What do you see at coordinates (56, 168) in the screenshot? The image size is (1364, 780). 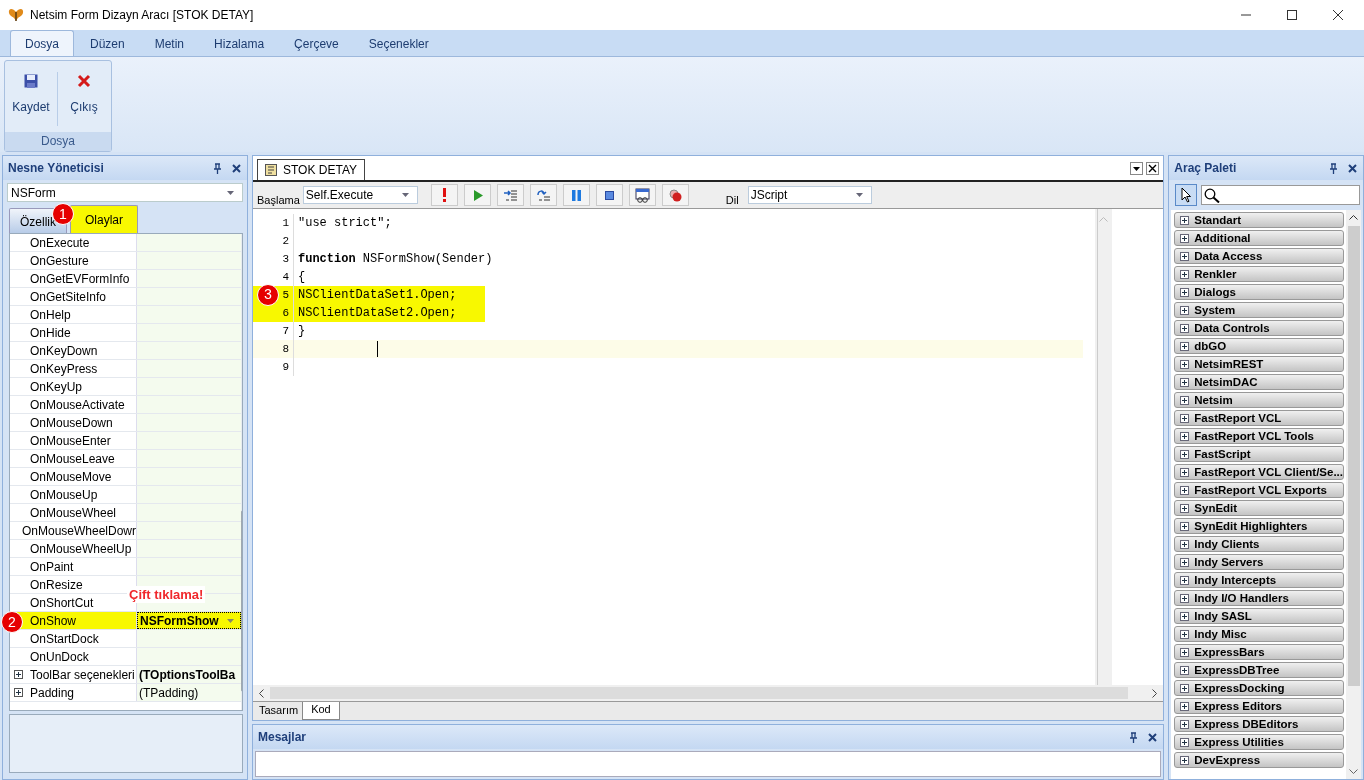 I see `panel-title: Nesne Yöneticisi` at bounding box center [56, 168].